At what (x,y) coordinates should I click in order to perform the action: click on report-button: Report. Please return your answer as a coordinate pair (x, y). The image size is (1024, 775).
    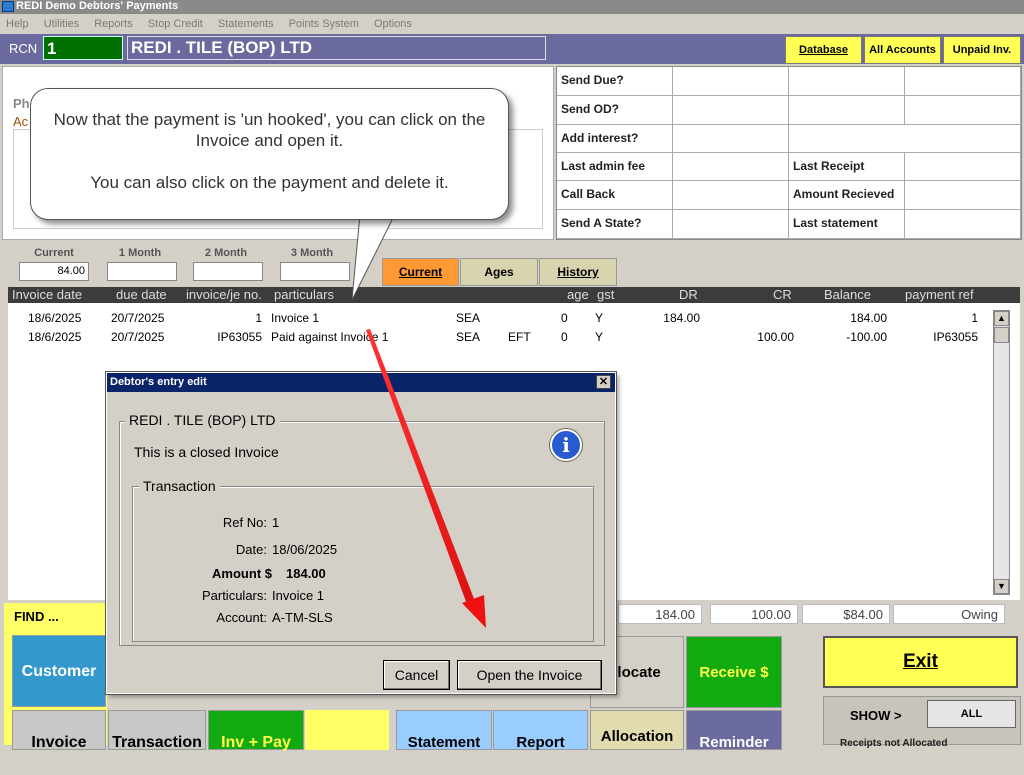
    Looking at the image, I should click on (540, 730).